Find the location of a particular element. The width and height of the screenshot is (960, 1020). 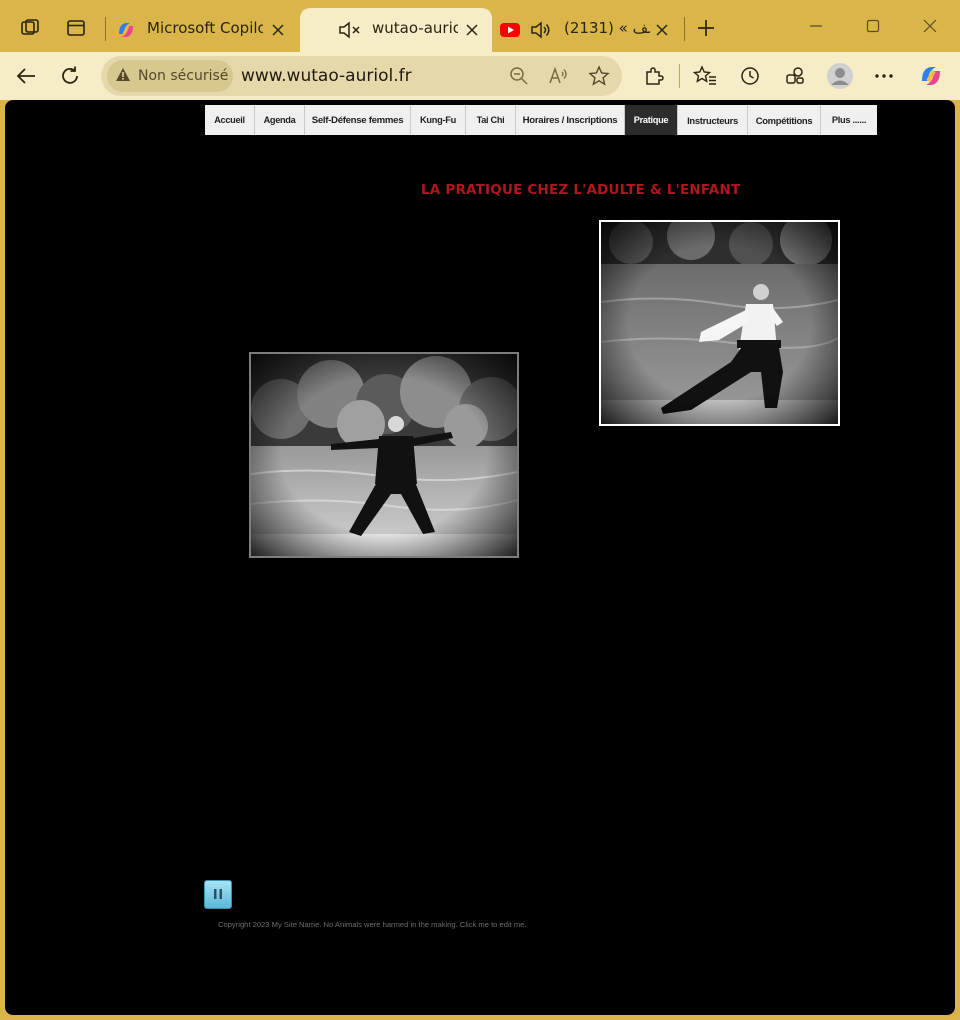

youtube-icon is located at coordinates (510, 32).